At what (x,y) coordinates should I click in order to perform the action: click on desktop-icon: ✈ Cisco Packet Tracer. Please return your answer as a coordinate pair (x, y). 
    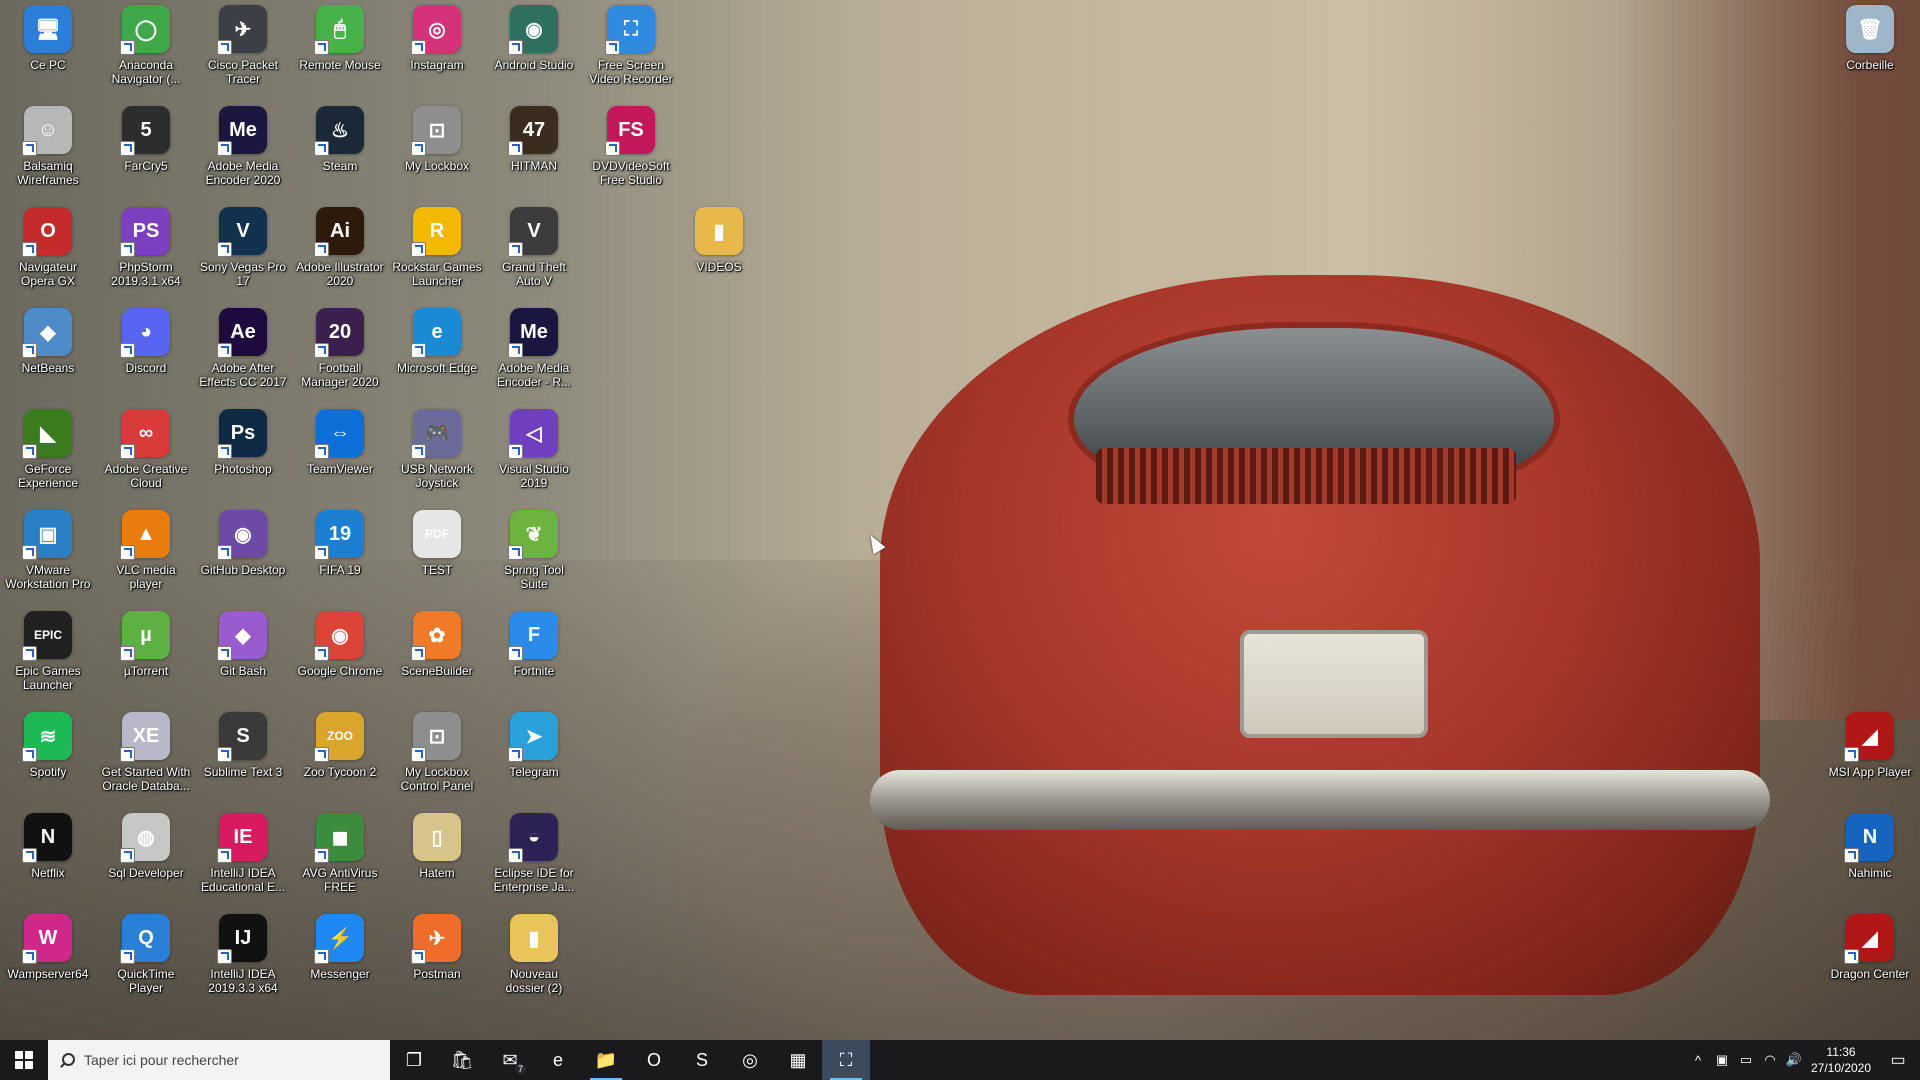
    Looking at the image, I should click on (243, 45).